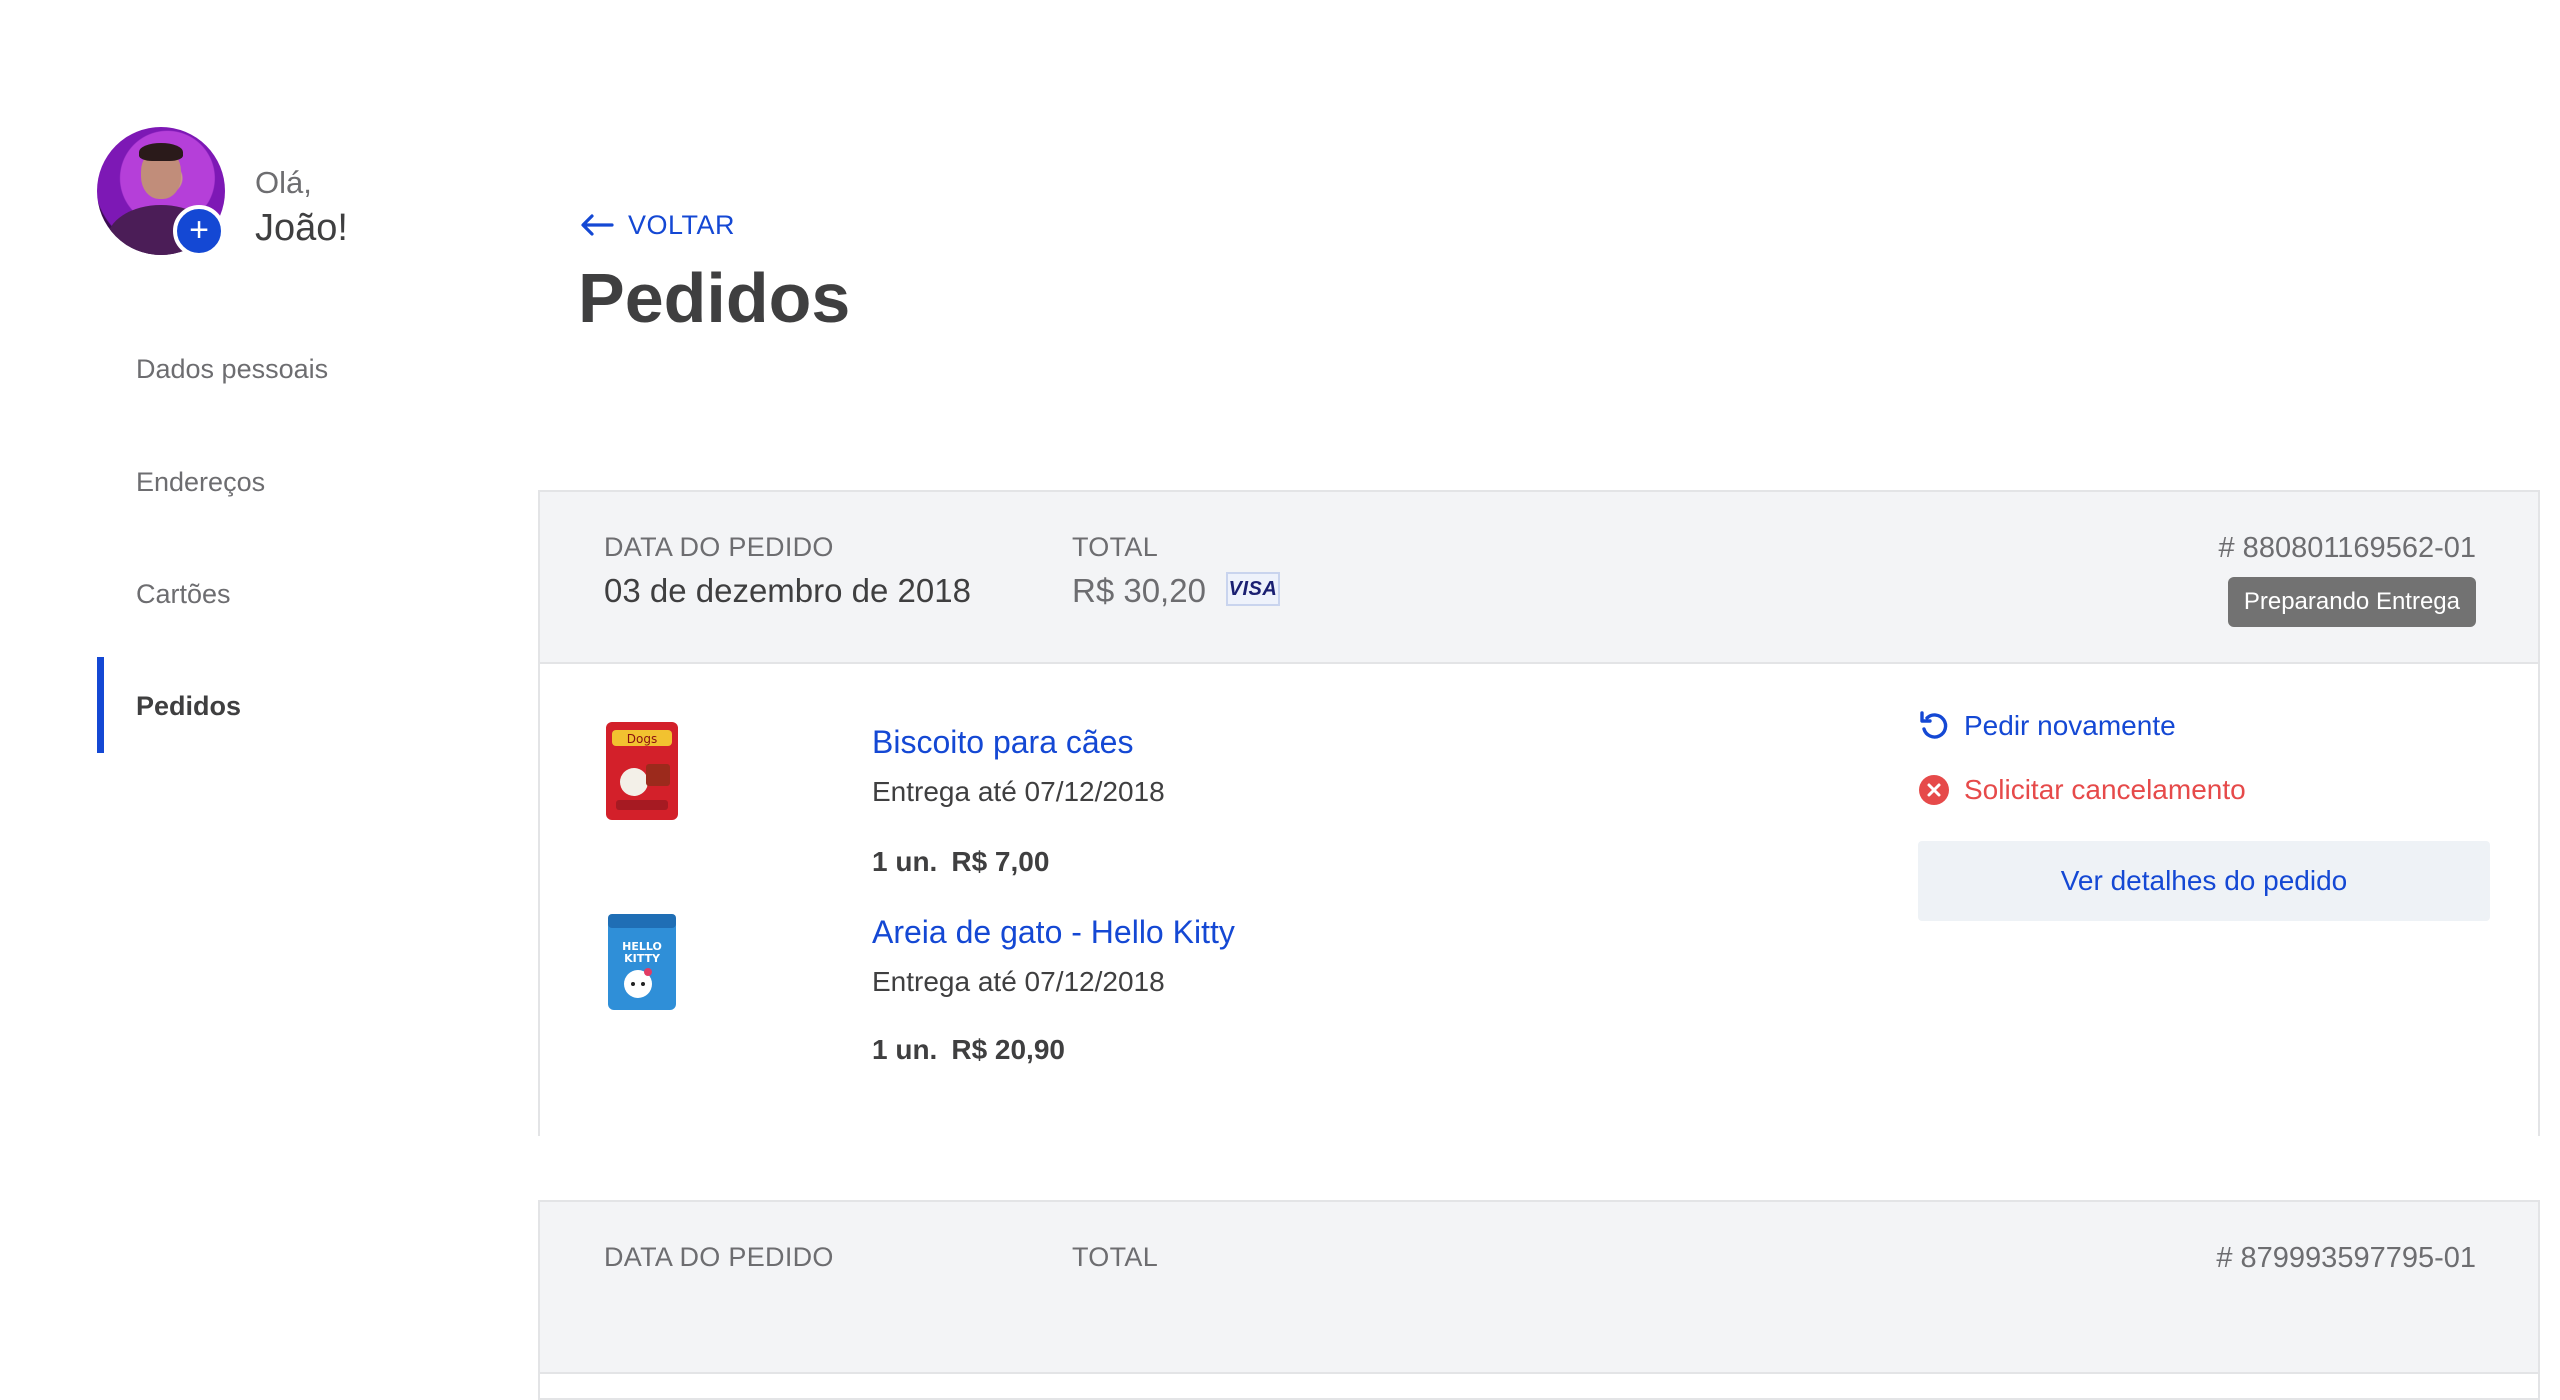 The image size is (2560, 1400). I want to click on product-name-link: Biscoito para cães, so click(1002, 742).